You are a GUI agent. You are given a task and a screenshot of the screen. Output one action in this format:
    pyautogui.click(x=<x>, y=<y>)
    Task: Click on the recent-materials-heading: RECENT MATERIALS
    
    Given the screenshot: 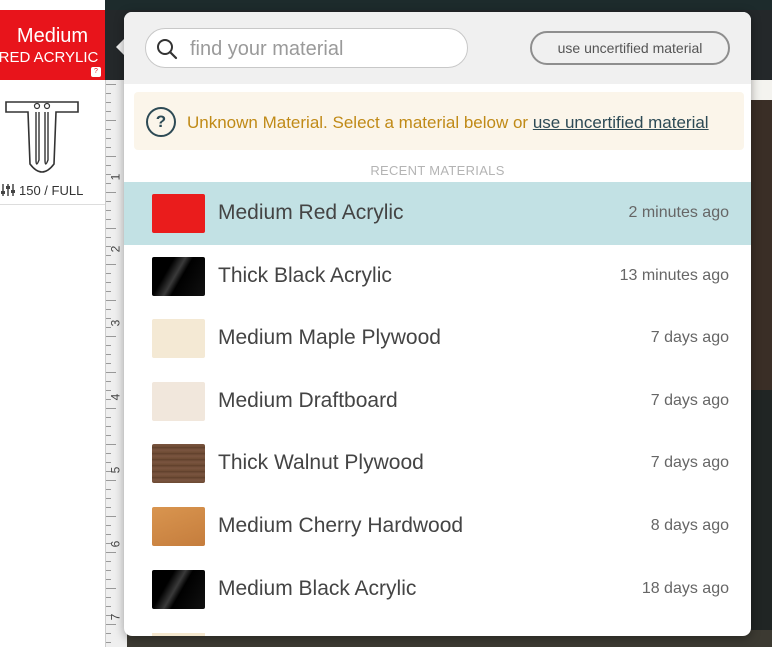 What is the action you would take?
    pyautogui.click(x=437, y=170)
    